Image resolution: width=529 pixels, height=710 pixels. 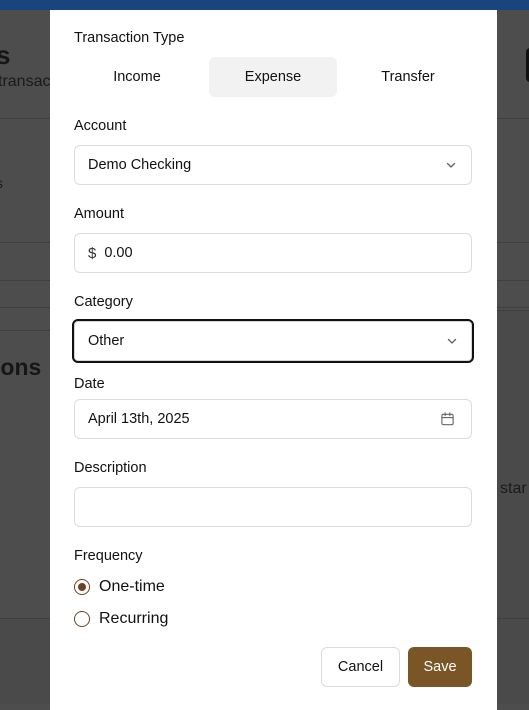 I want to click on date-label: Date, so click(x=89, y=384).